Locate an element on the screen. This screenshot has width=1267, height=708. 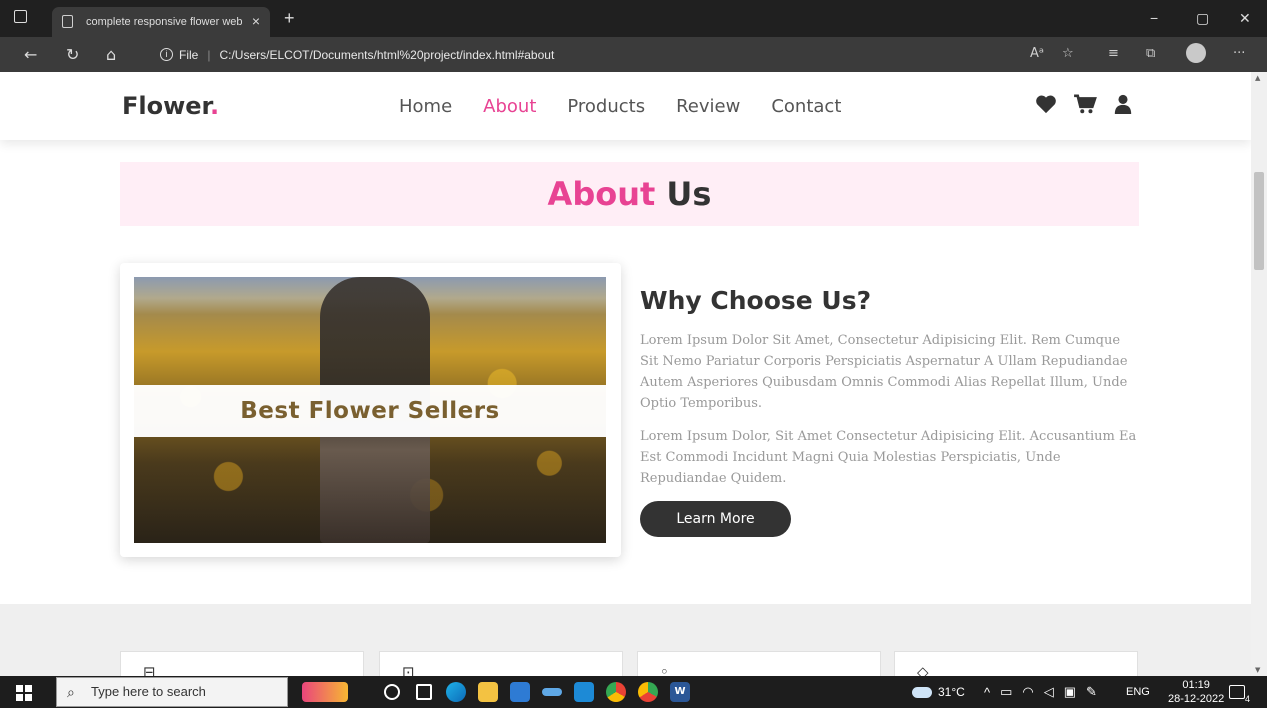
notification-icon: 4 is located at coordinates (1239, 694).